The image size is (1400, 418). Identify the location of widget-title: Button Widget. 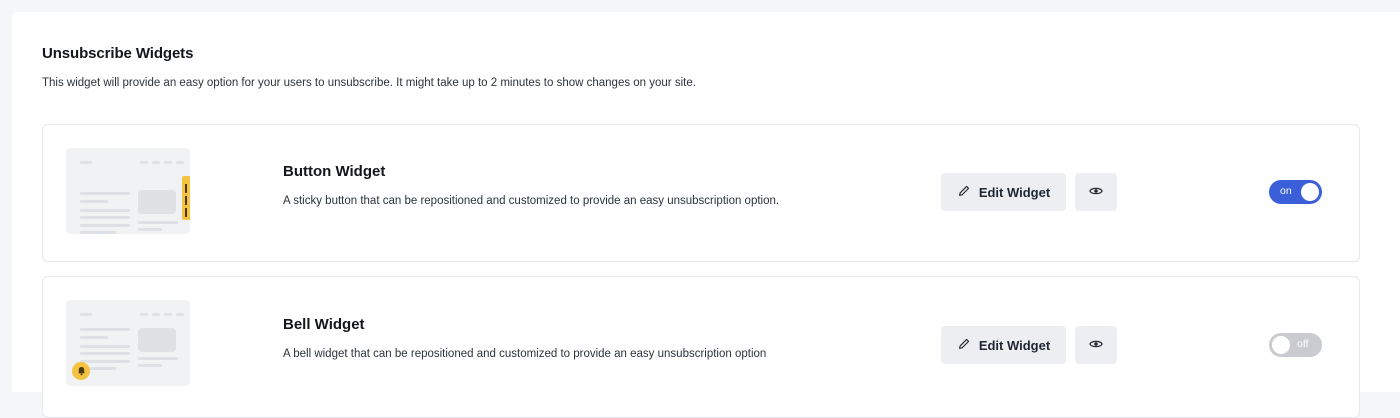
(334, 171).